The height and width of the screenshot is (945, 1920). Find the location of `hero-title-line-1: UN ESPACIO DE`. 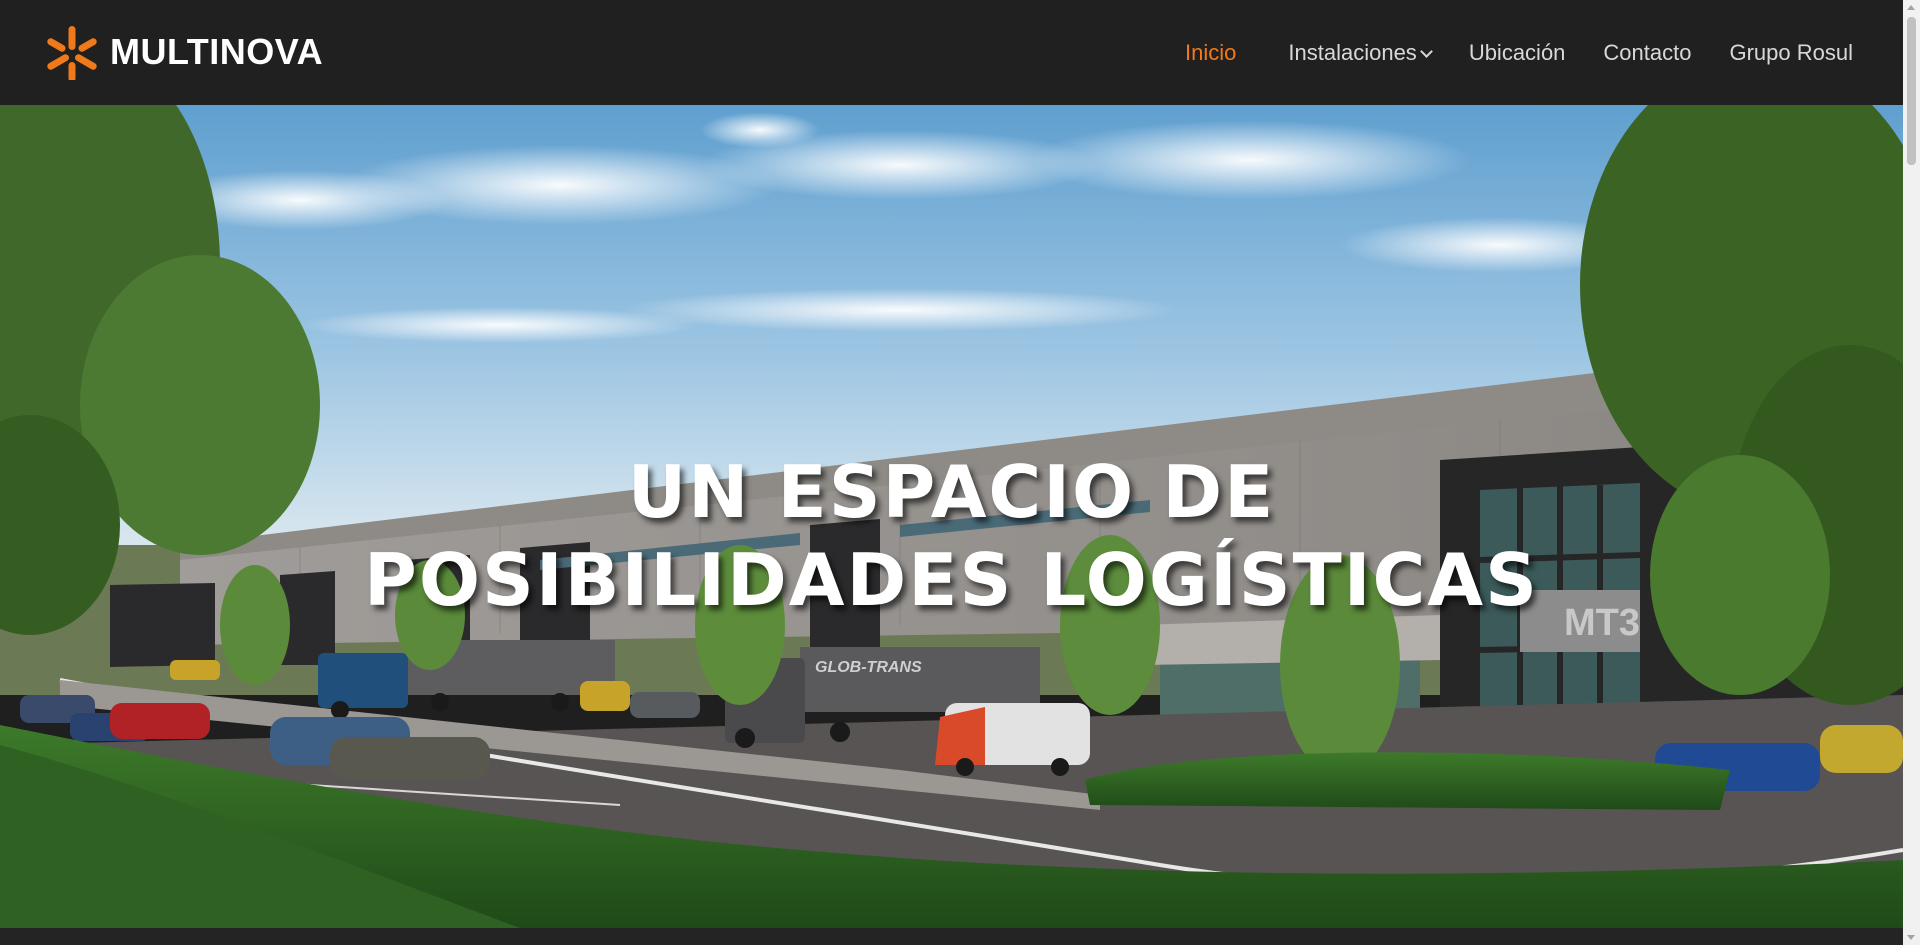

hero-title-line-1: UN ESPACIO DE is located at coordinates (951, 492).